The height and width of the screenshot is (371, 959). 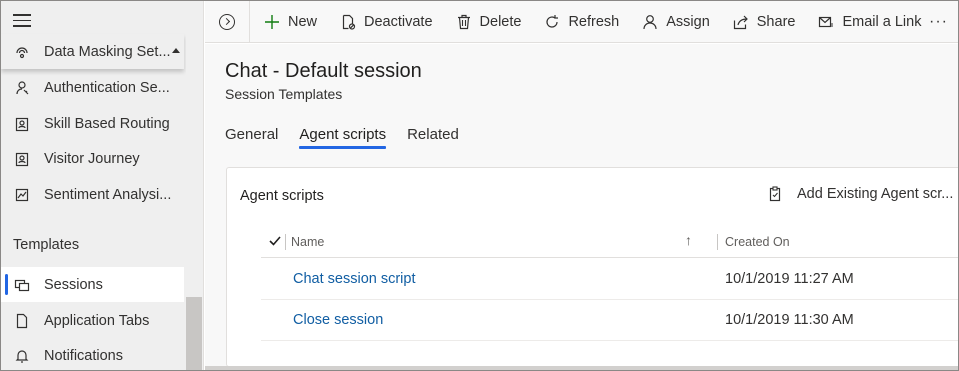 I want to click on tab-general: General, so click(x=251, y=137).